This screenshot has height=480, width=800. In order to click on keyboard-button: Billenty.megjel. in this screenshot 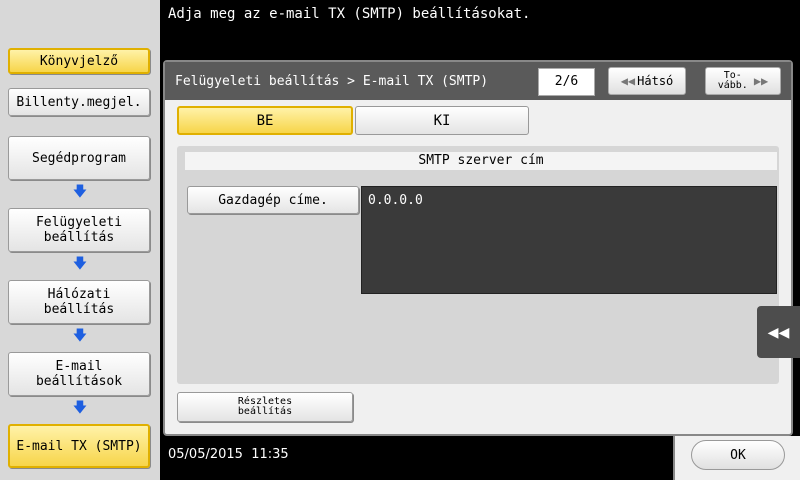, I will do `click(79, 102)`.